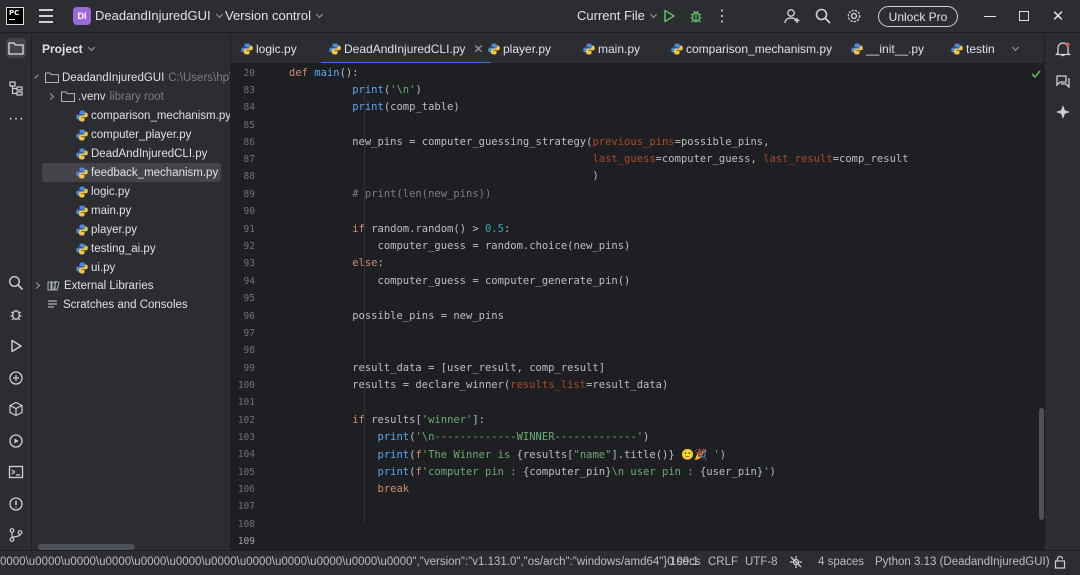  What do you see at coordinates (751, 48) in the screenshot?
I see `tab-comparison-mechanism: comparison_mechanism.py` at bounding box center [751, 48].